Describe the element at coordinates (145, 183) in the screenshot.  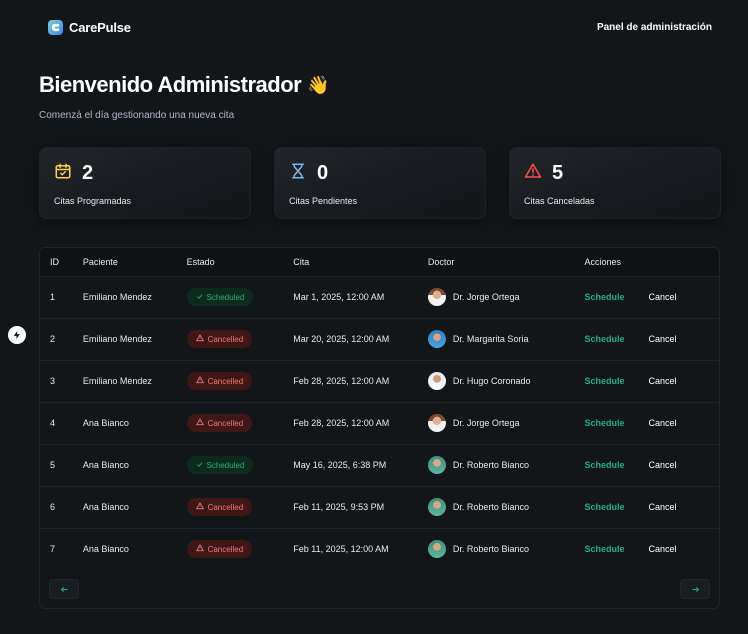
I see `stat-card-scheduled: 2 Citas Programadas` at that location.